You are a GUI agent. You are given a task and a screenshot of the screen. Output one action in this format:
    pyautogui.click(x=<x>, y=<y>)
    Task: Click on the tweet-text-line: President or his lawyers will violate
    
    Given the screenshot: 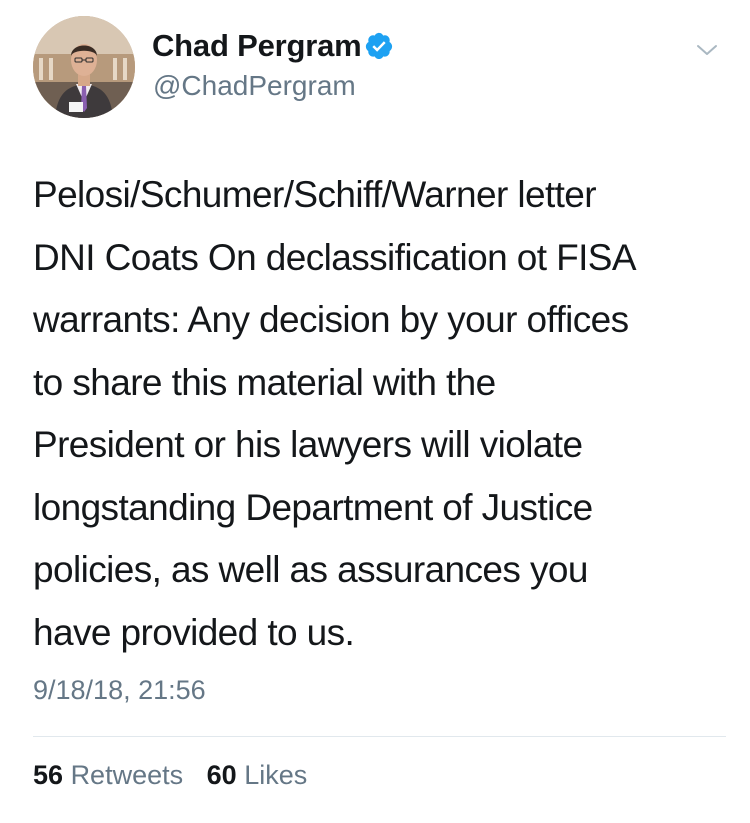 What is the action you would take?
    pyautogui.click(x=308, y=444)
    